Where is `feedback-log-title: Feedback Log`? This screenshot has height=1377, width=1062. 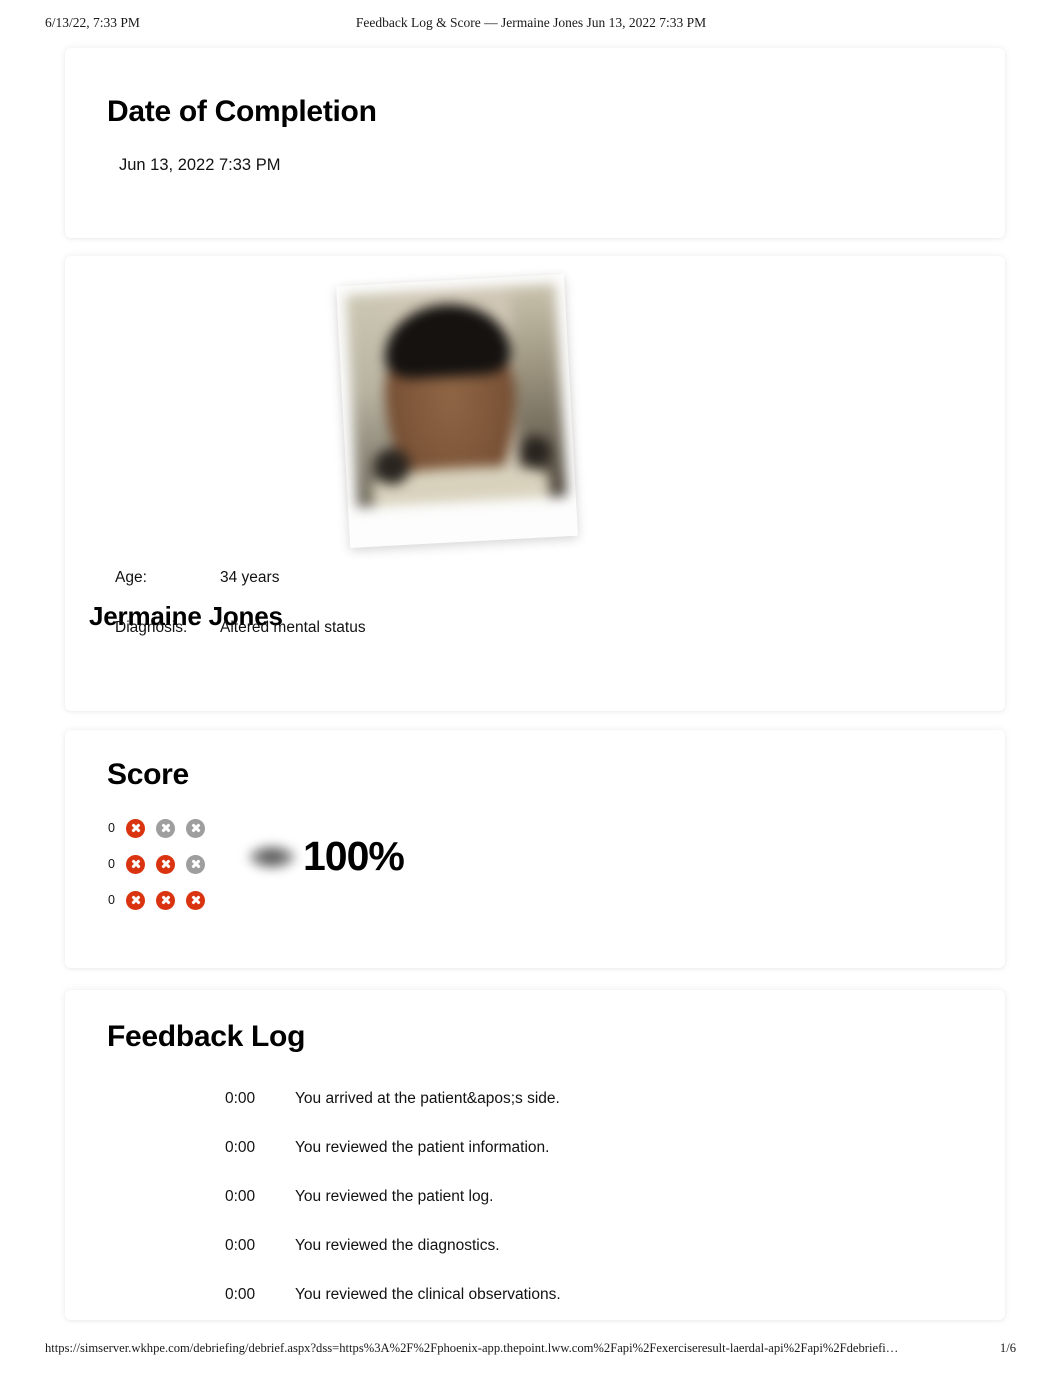
feedback-log-title: Feedback Log is located at coordinates (206, 1036).